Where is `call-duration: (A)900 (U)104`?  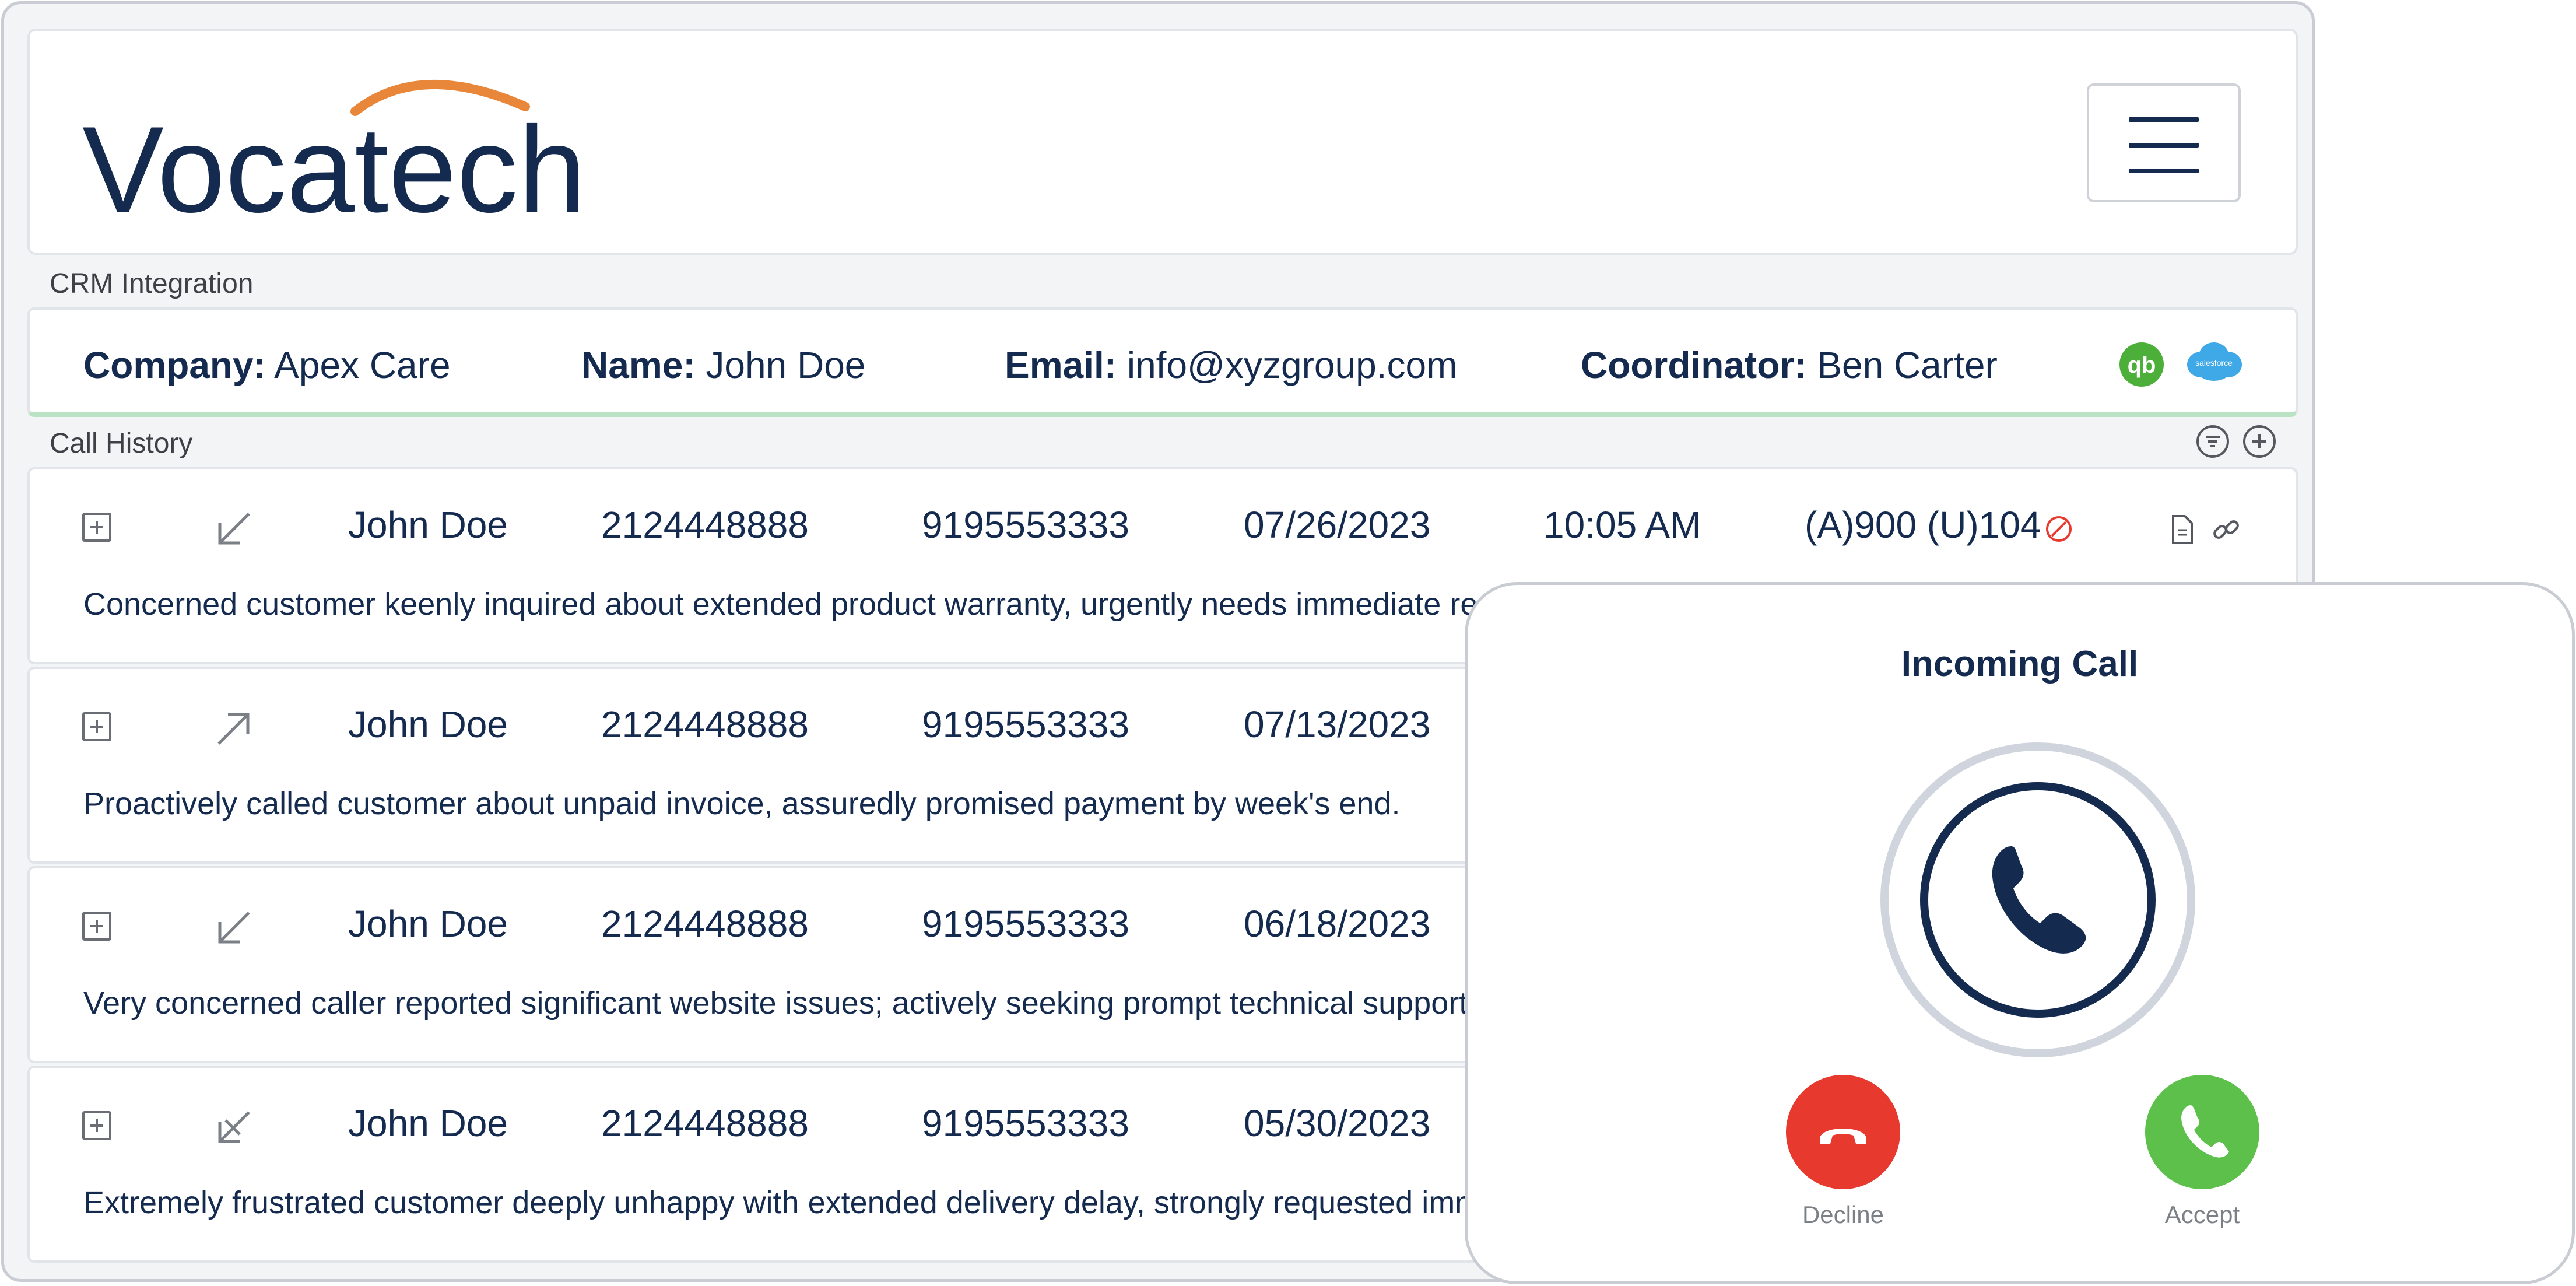
call-duration: (A)900 (U)104 is located at coordinates (1923, 525).